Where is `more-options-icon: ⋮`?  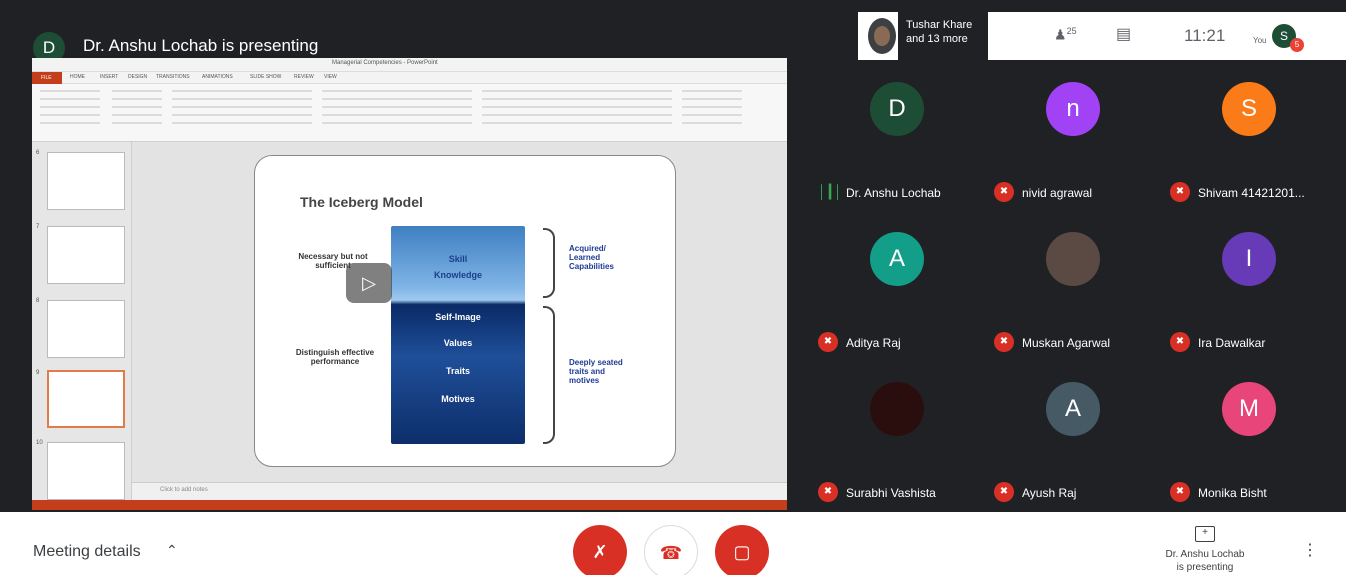
more-options-icon: ⋮ is located at coordinates (1310, 550).